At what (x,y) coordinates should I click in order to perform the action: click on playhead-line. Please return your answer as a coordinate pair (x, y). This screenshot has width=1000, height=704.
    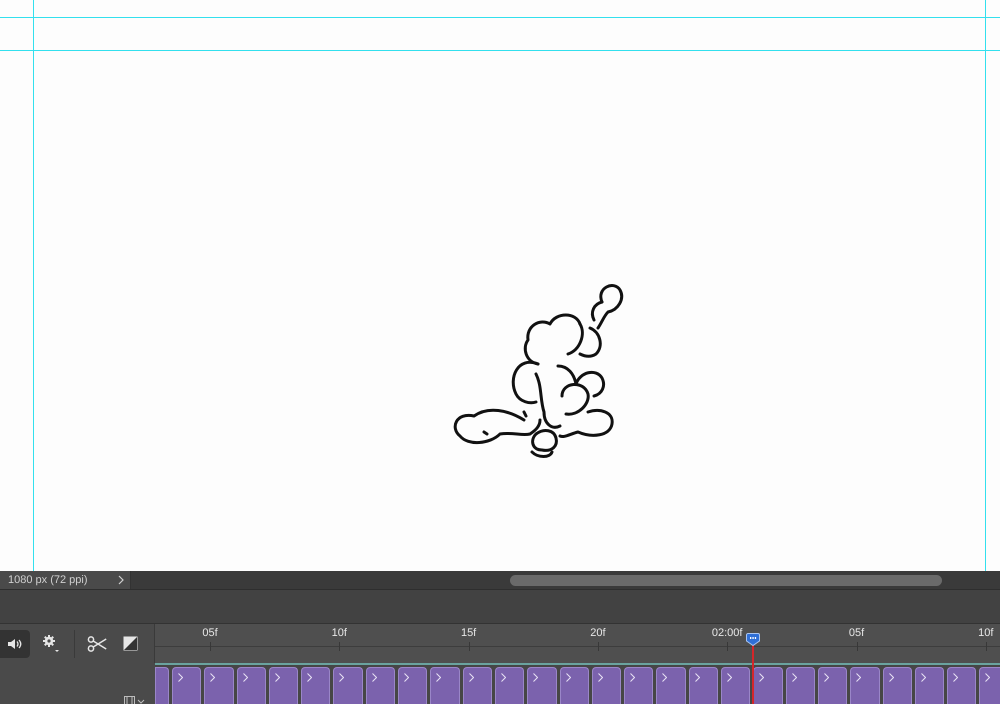
    Looking at the image, I should click on (753, 673).